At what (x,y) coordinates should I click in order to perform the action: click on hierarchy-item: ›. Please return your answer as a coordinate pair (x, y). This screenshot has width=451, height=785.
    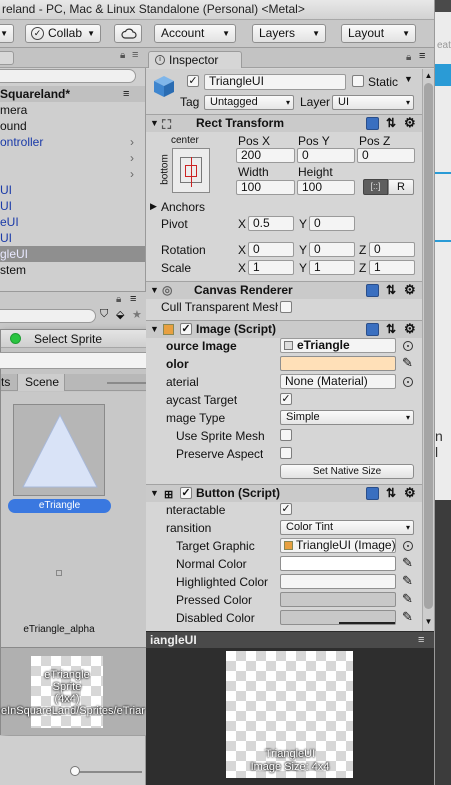
    Looking at the image, I should click on (72, 174).